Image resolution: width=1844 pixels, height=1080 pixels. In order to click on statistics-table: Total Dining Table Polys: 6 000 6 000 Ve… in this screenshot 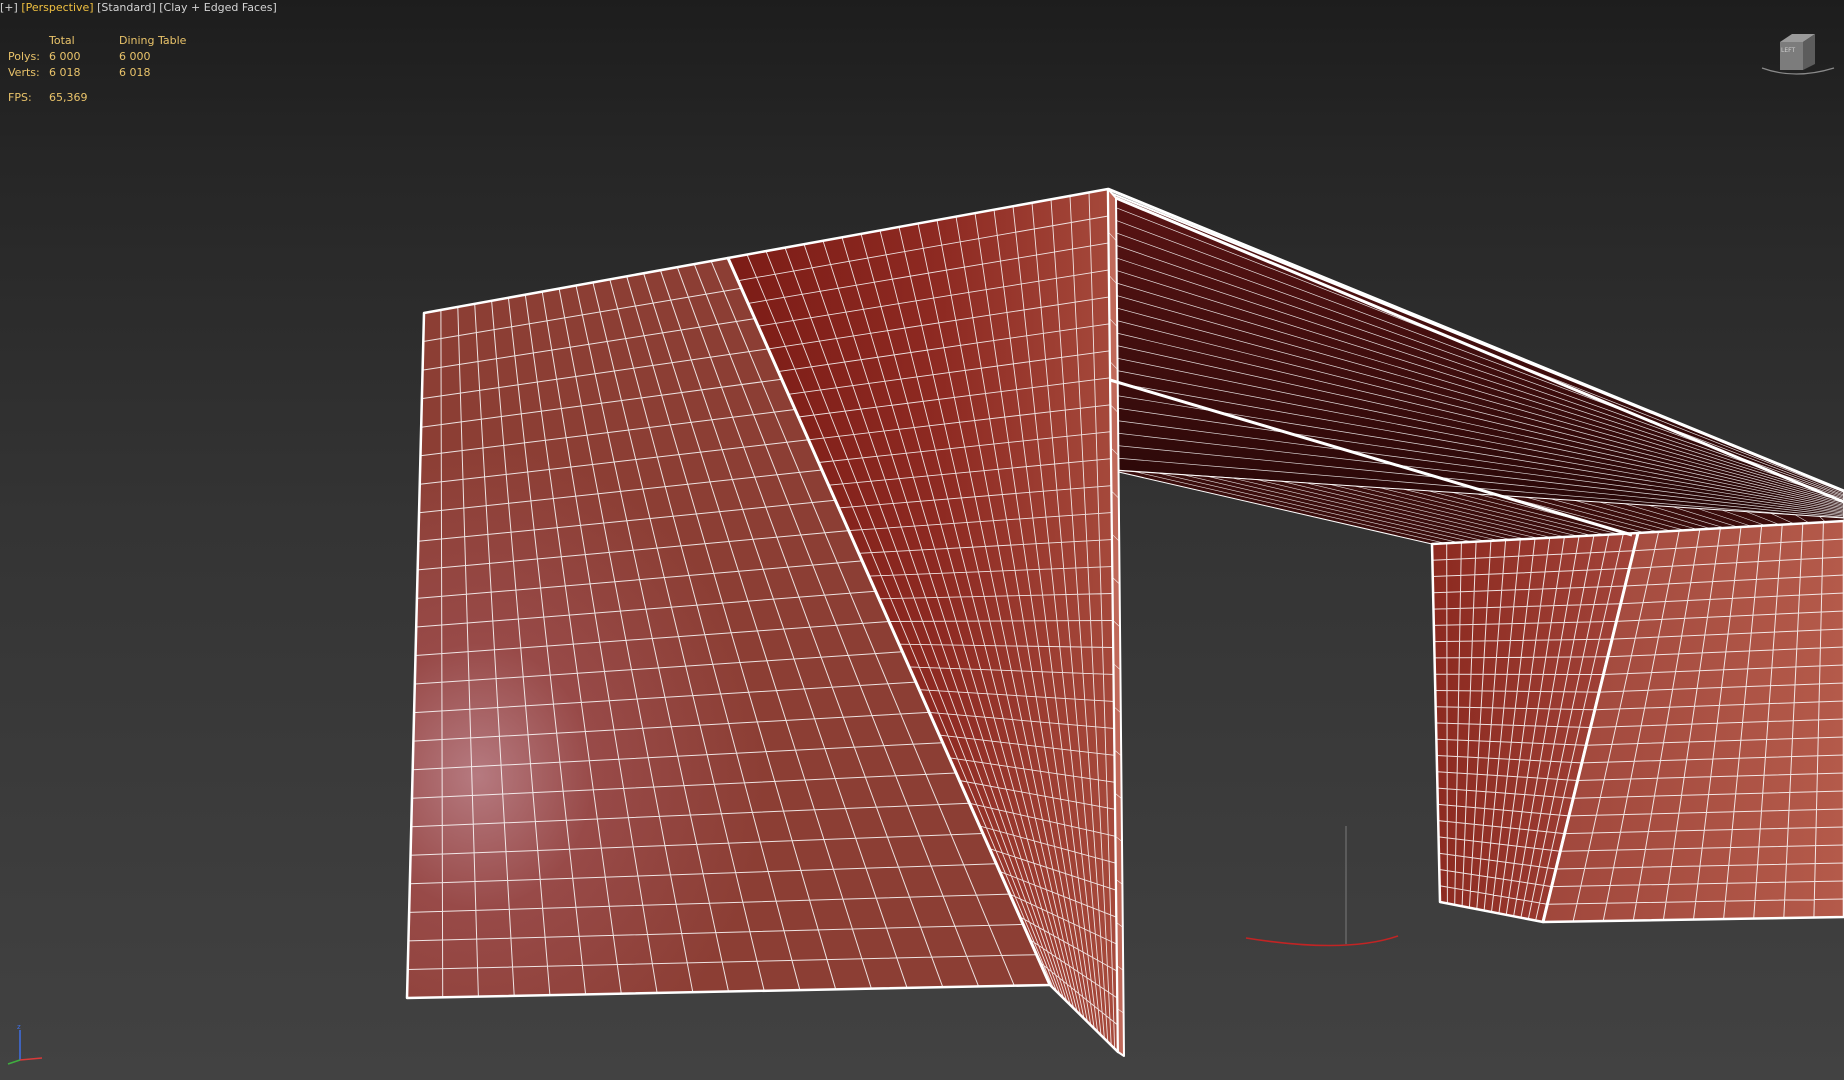, I will do `click(97, 57)`.